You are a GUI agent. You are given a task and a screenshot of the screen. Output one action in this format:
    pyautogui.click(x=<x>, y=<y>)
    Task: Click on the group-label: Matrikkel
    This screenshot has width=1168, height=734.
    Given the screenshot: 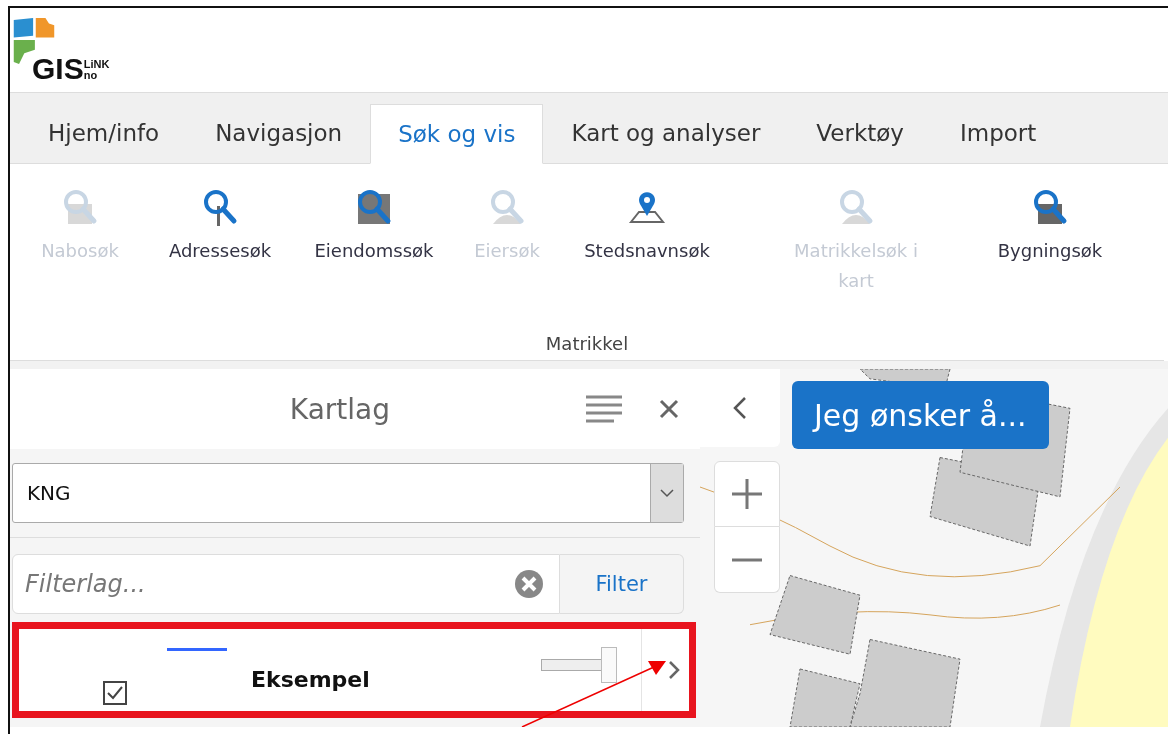 What is the action you would take?
    pyautogui.click(x=587, y=344)
    